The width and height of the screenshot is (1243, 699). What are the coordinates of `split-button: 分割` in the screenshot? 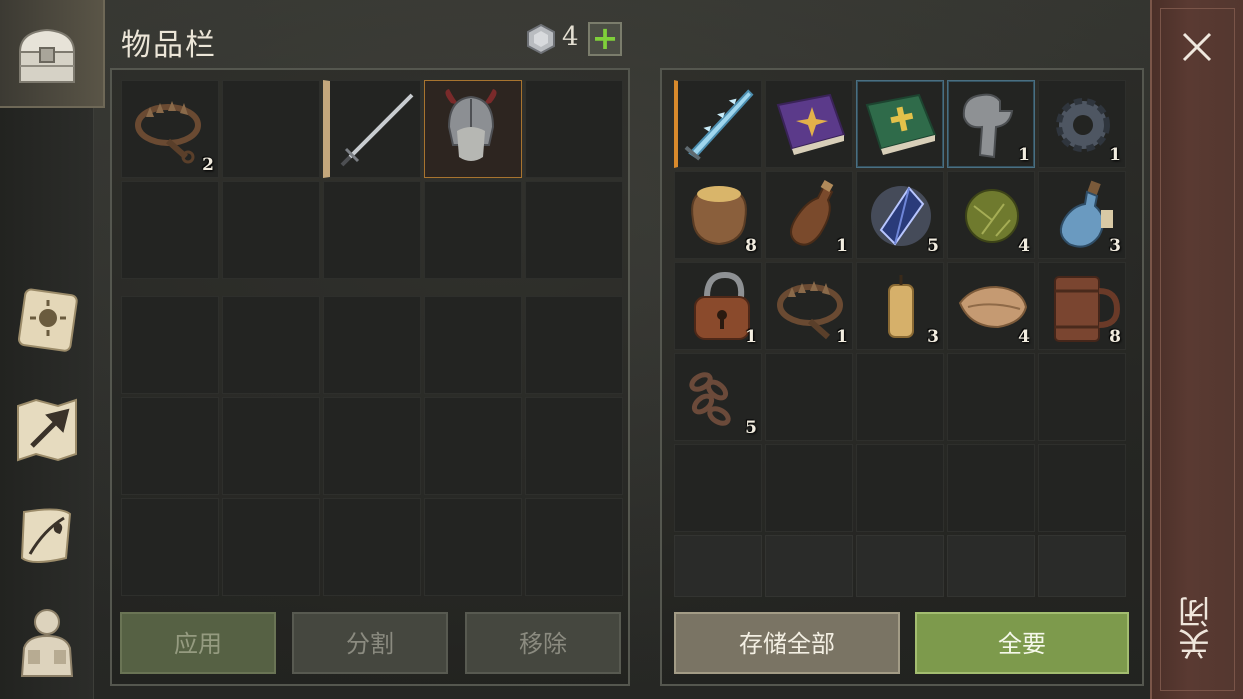 It's located at (370, 643).